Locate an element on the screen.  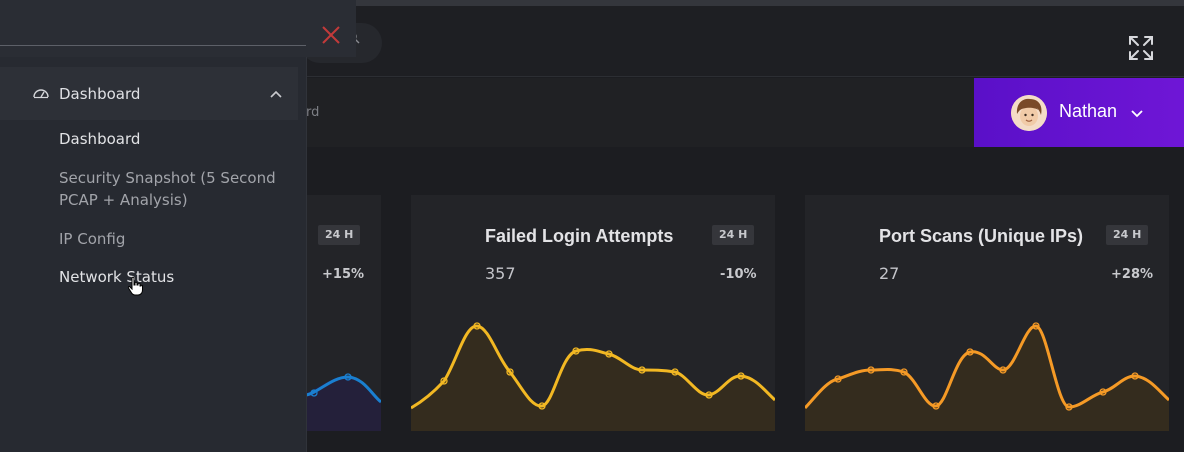
header-divider is located at coordinates (153, 45).